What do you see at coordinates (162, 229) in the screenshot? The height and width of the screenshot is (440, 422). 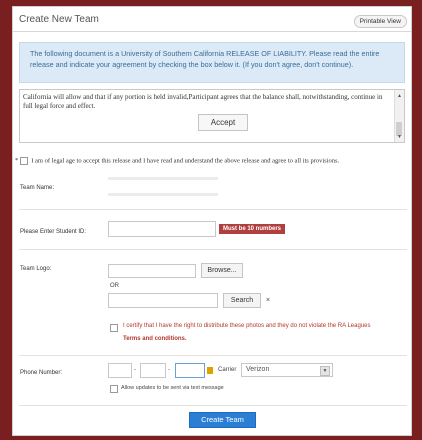 I see `student-id-input` at bounding box center [162, 229].